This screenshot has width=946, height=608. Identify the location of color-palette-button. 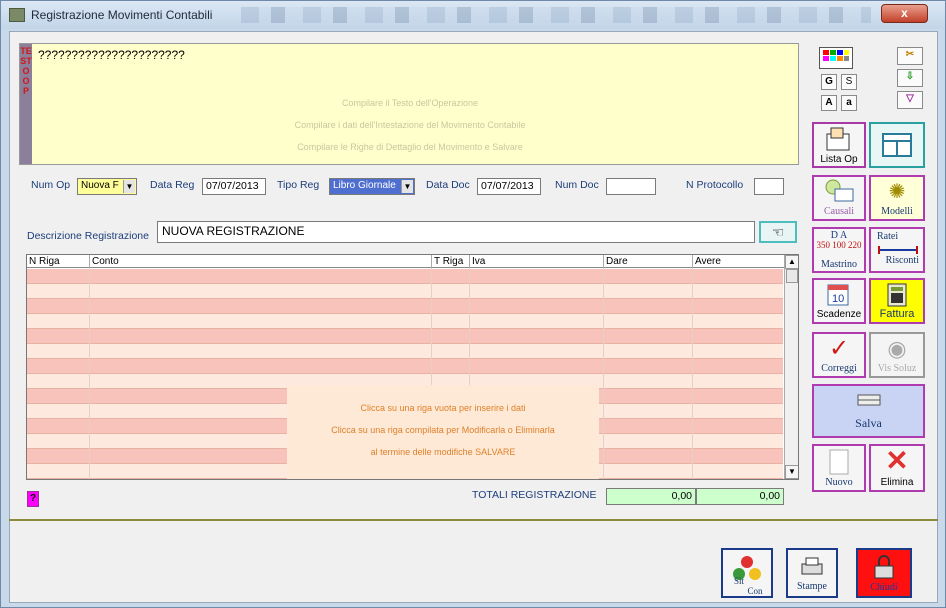
(836, 58).